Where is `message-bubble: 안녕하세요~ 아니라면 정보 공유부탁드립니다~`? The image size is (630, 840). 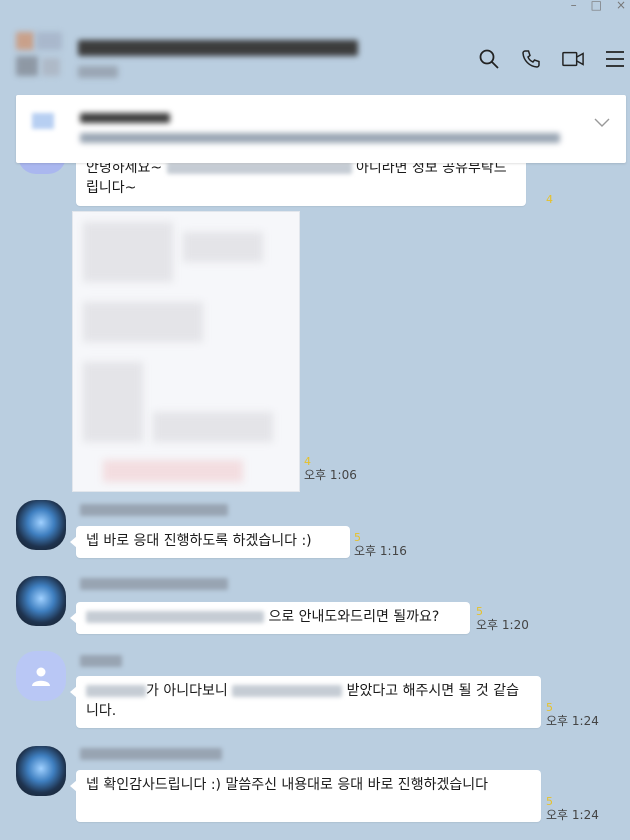
message-bubble: 안녕하세요~ 아니라면 정보 공유부탁드립니다~ is located at coordinates (301, 181).